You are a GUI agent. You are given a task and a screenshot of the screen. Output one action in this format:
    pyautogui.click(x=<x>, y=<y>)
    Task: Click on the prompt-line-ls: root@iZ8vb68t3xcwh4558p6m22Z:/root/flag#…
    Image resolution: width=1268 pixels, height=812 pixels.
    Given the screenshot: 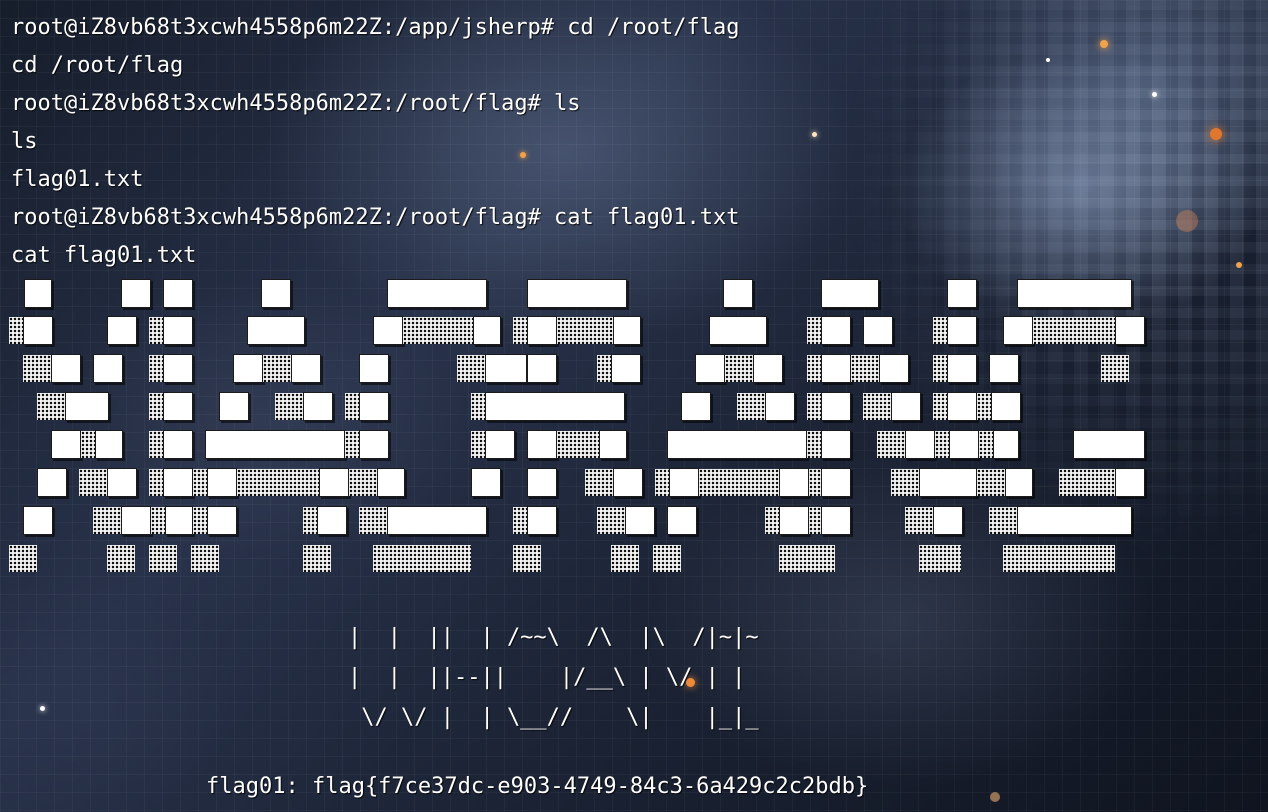 What is the action you would take?
    pyautogui.click(x=296, y=103)
    